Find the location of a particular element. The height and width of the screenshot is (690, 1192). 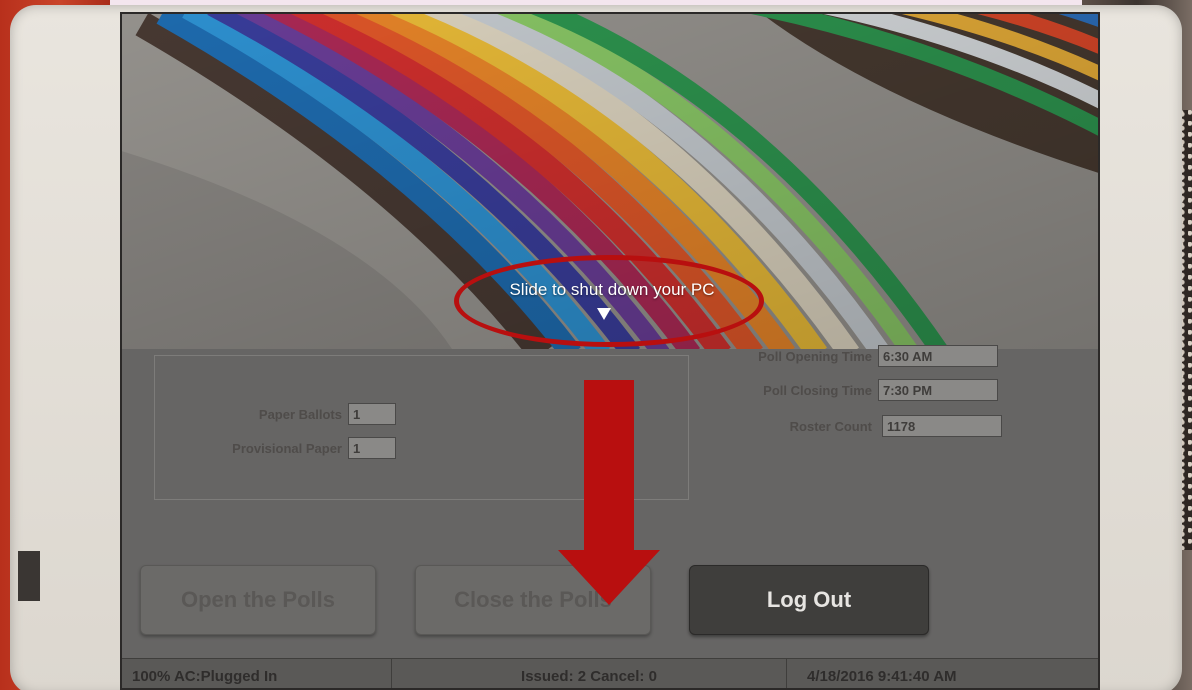

roster-count-field: 1178 is located at coordinates (942, 426).